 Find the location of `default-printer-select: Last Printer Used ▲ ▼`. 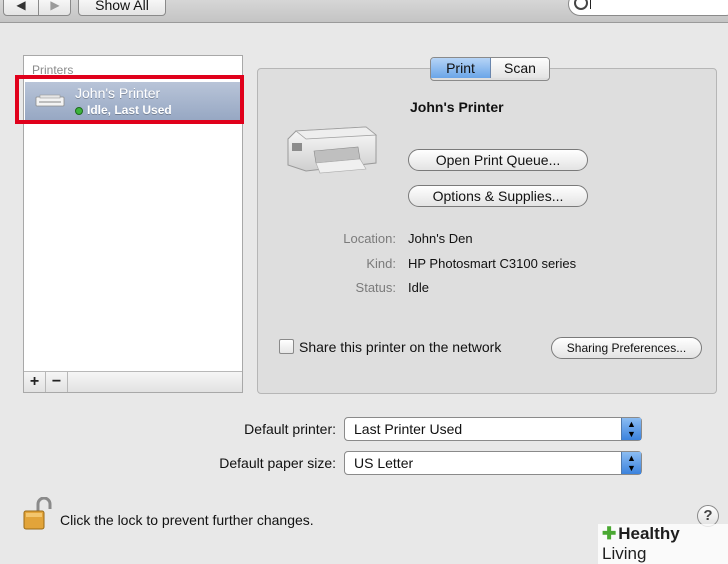

default-printer-select: Last Printer Used ▲ ▼ is located at coordinates (493, 429).